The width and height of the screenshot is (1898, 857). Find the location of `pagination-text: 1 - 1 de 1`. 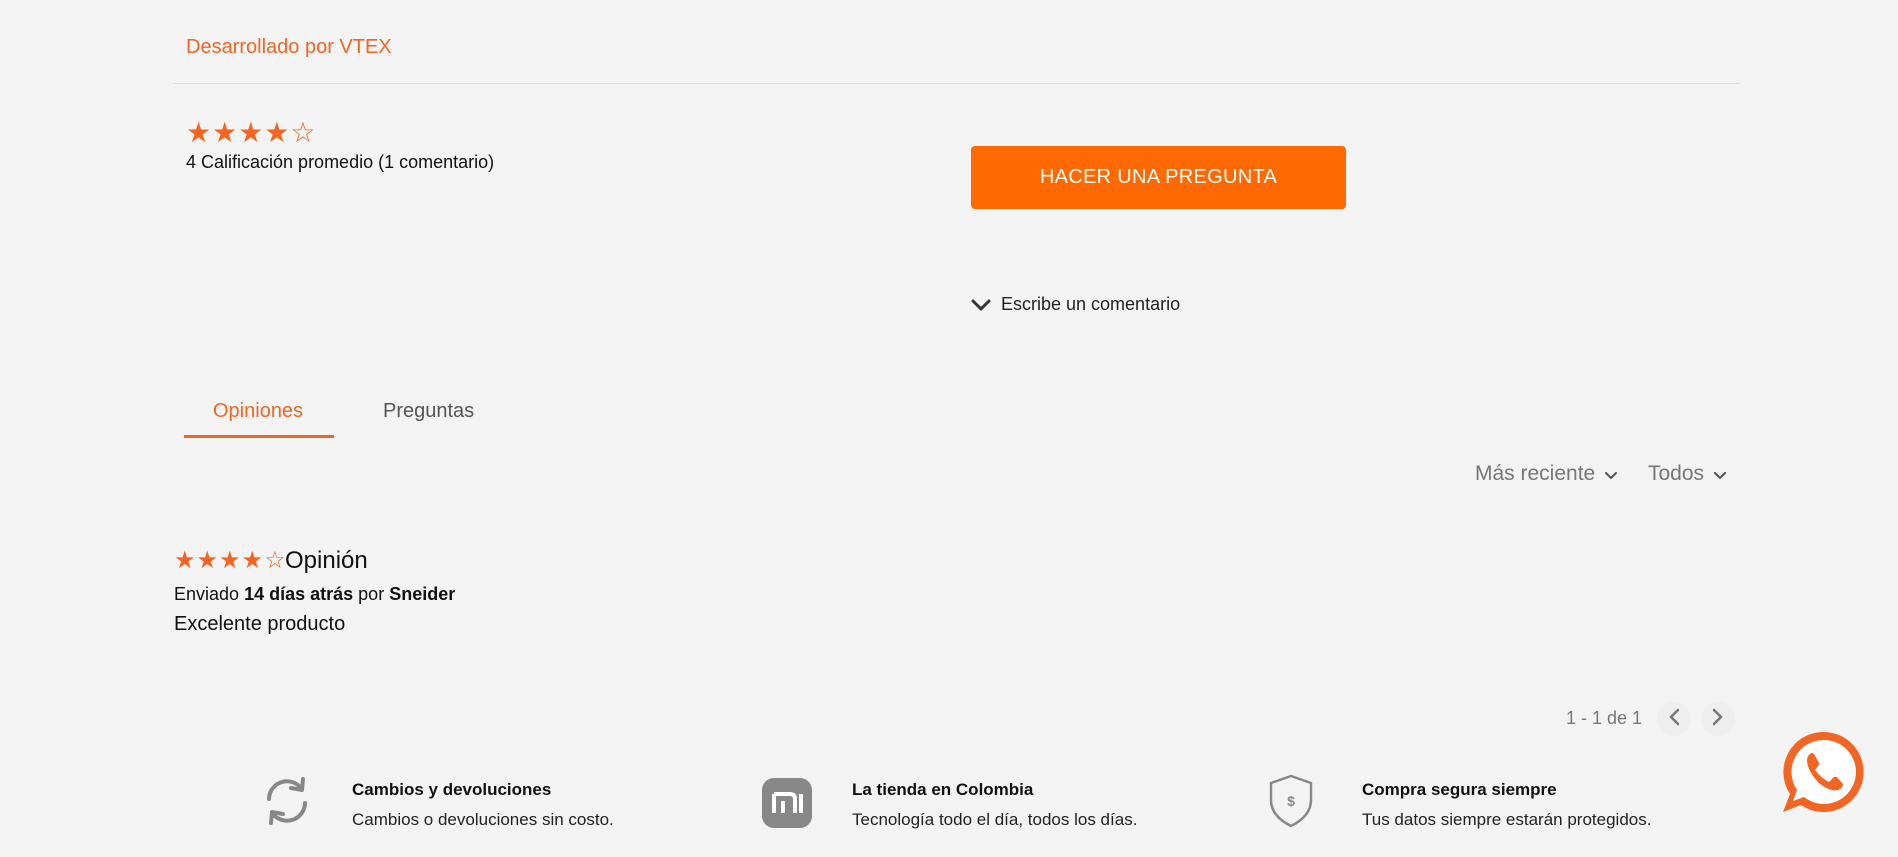

pagination-text: 1 - 1 de 1 is located at coordinates (1604, 718).